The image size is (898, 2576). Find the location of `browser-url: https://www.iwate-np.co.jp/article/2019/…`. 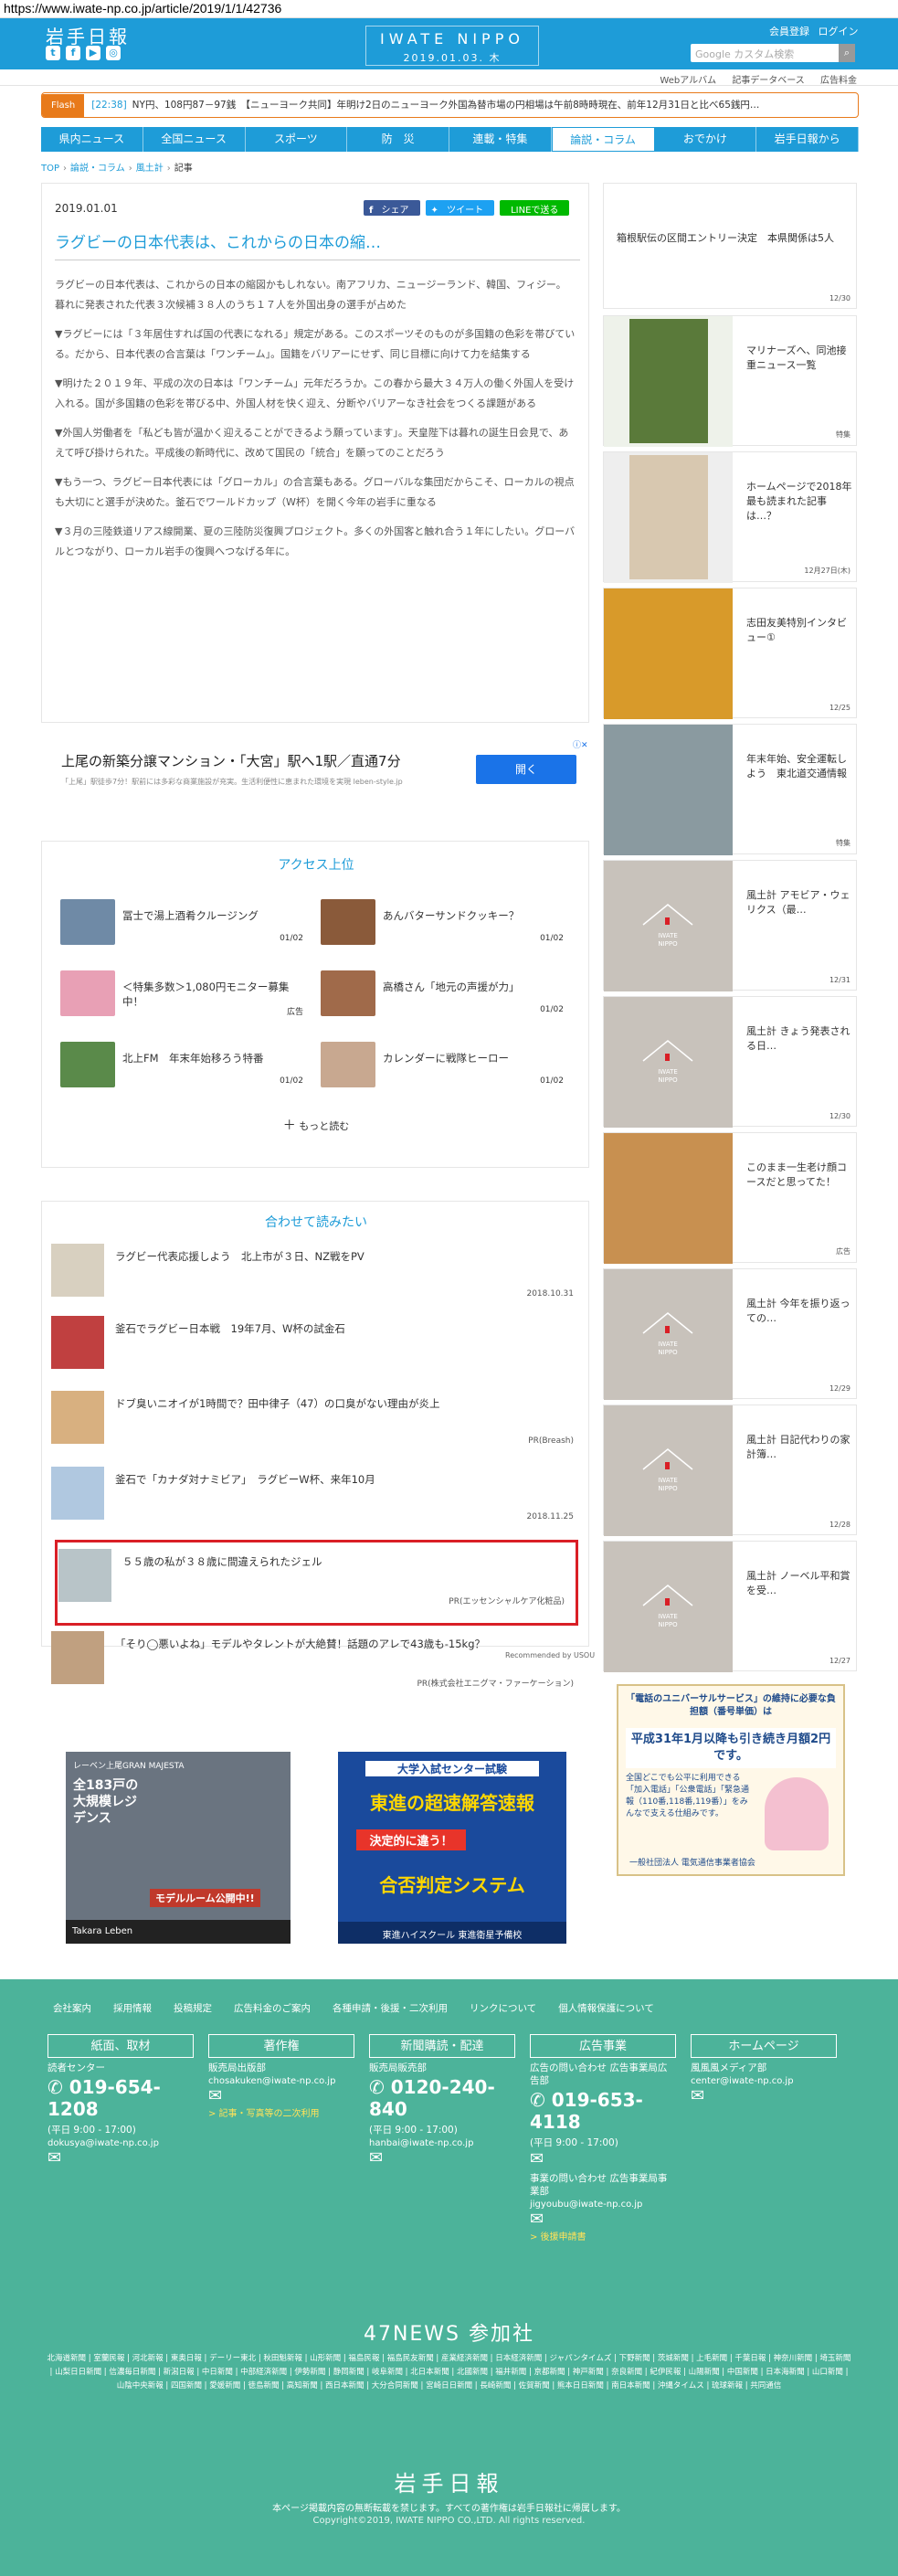

browser-url: https://www.iwate-np.co.jp/article/2019/… is located at coordinates (449, 9).